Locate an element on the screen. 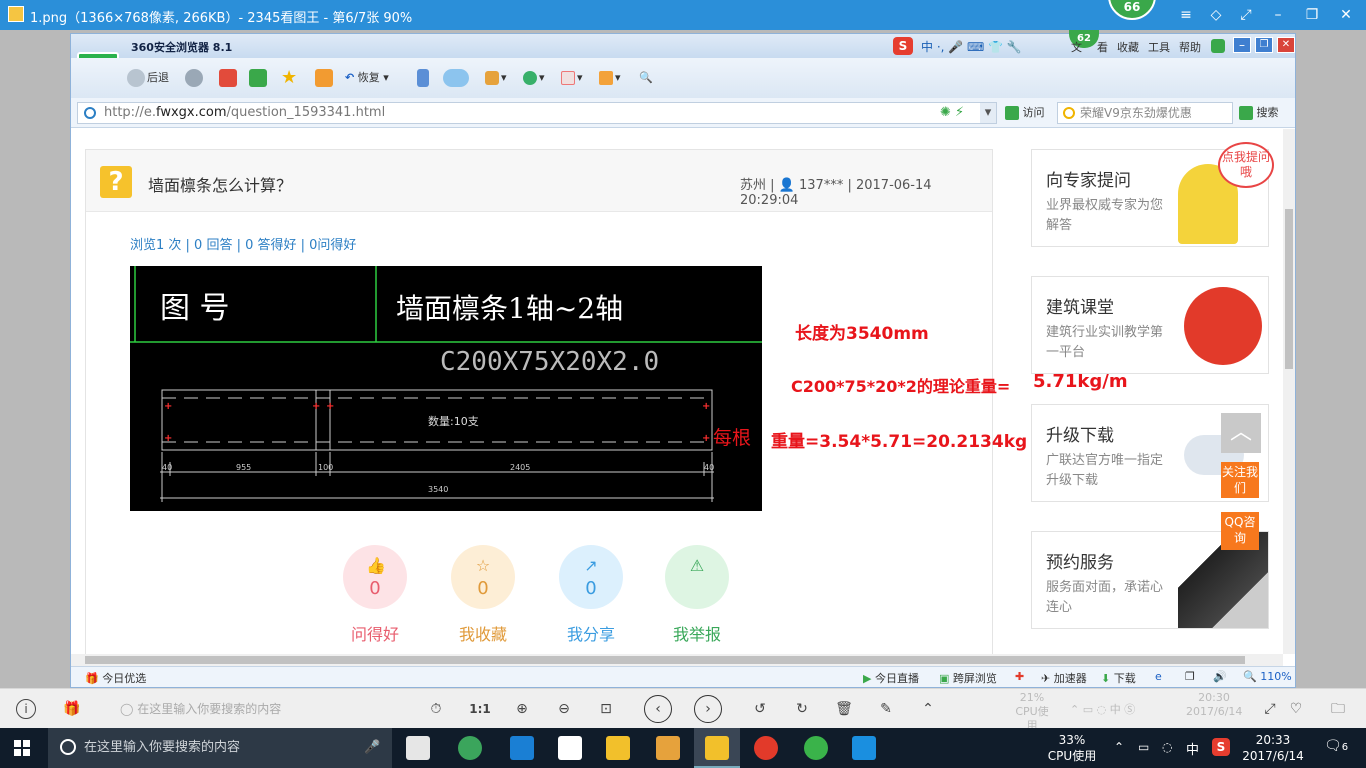 The width and height of the screenshot is (1366, 768). menu-help: 帮助 is located at coordinates (1190, 47).